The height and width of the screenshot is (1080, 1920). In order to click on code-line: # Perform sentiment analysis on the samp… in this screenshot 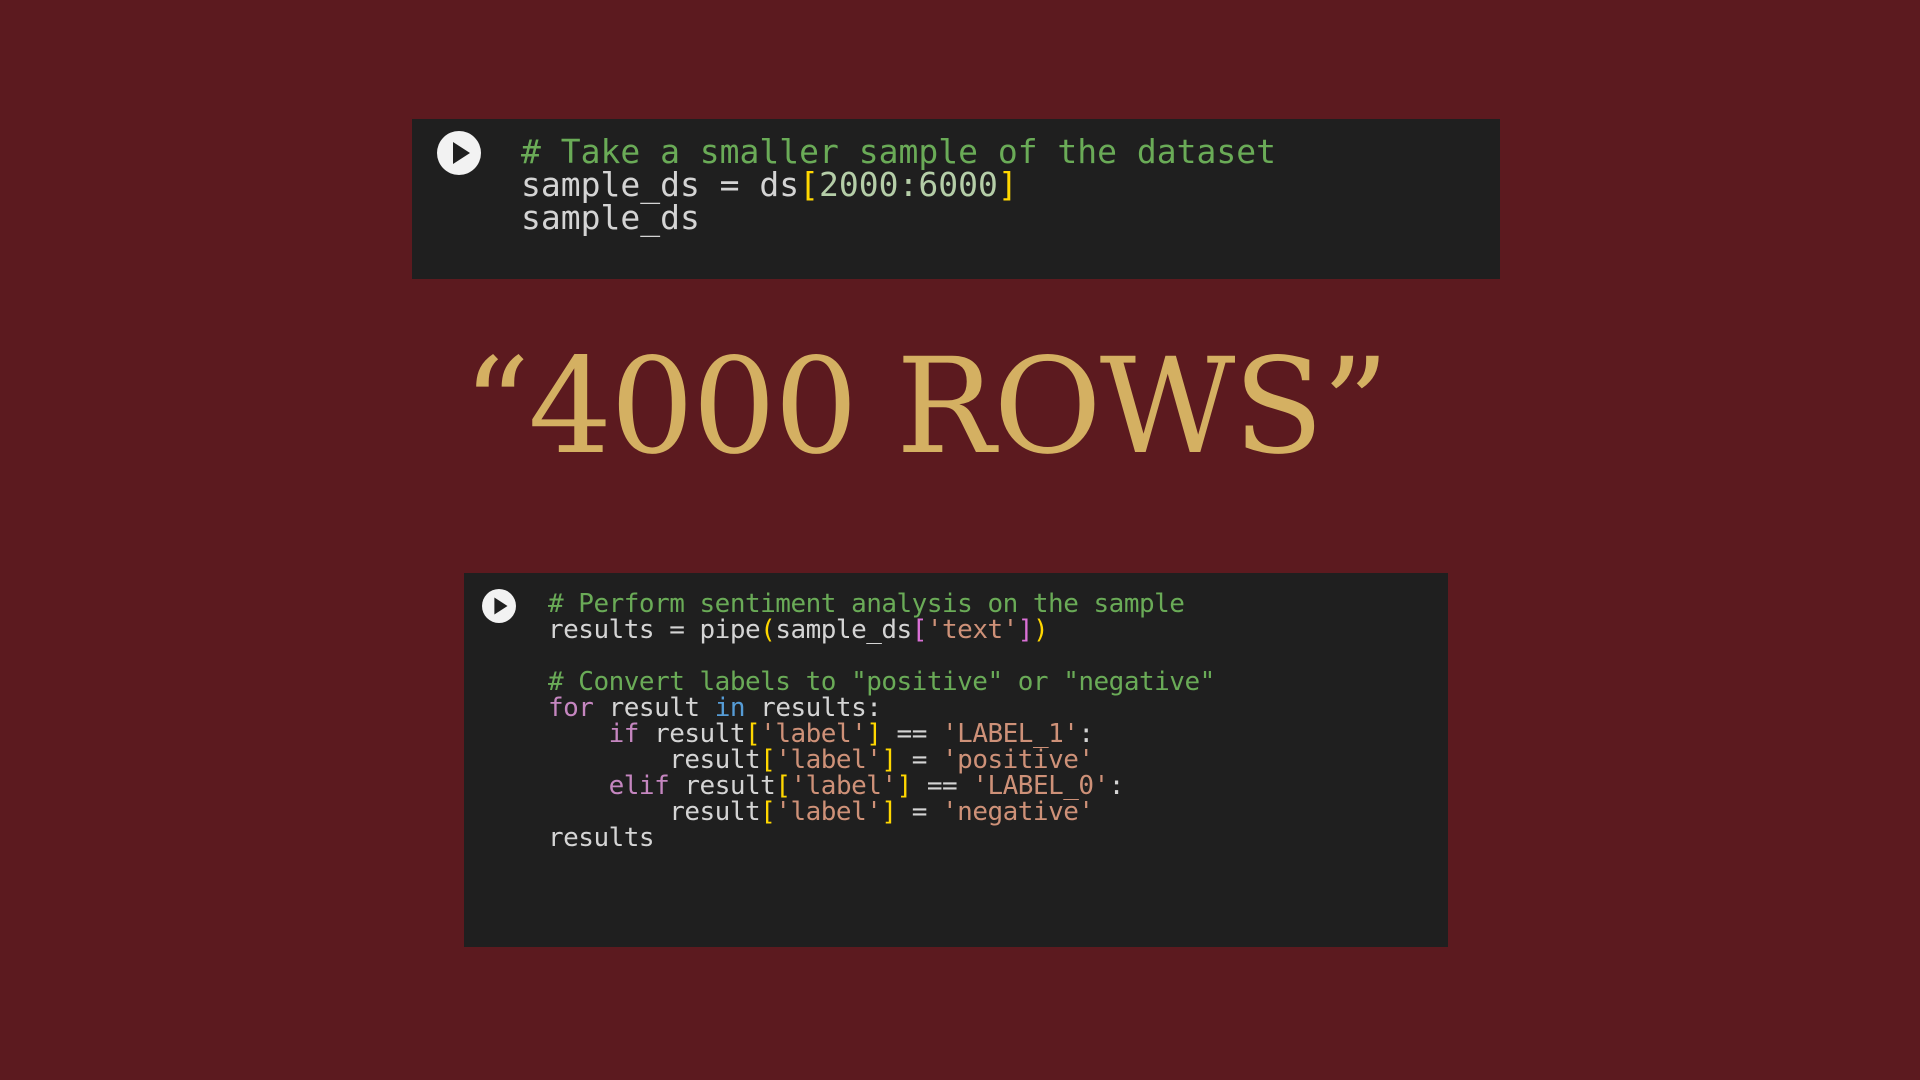, I will do `click(881, 603)`.